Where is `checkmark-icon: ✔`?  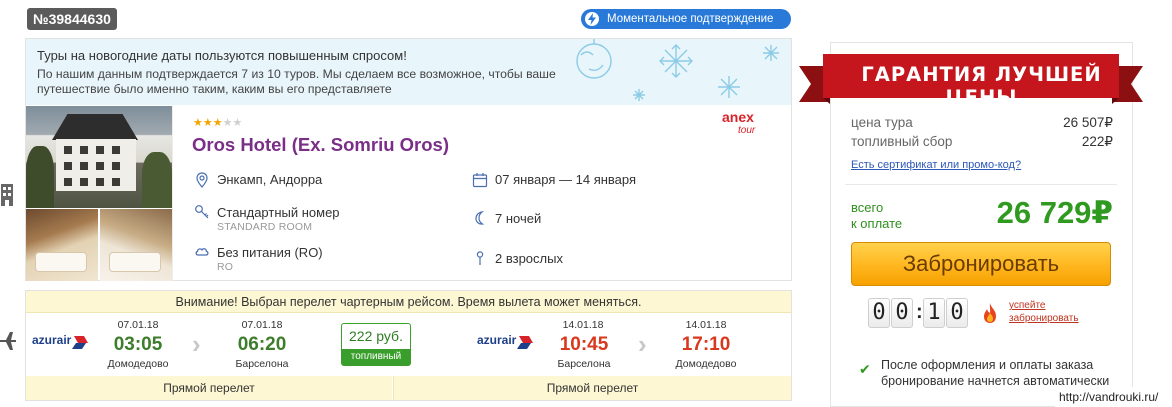
checkmark-icon: ✔ is located at coordinates (865, 369).